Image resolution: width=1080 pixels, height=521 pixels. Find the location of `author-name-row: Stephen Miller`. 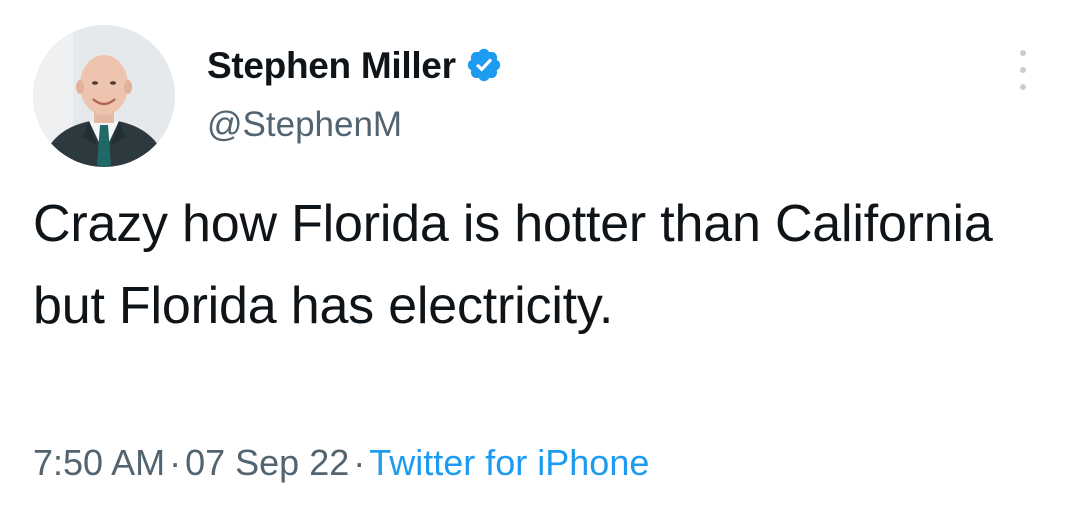

author-name-row: Stephen Miller is located at coordinates (355, 65).